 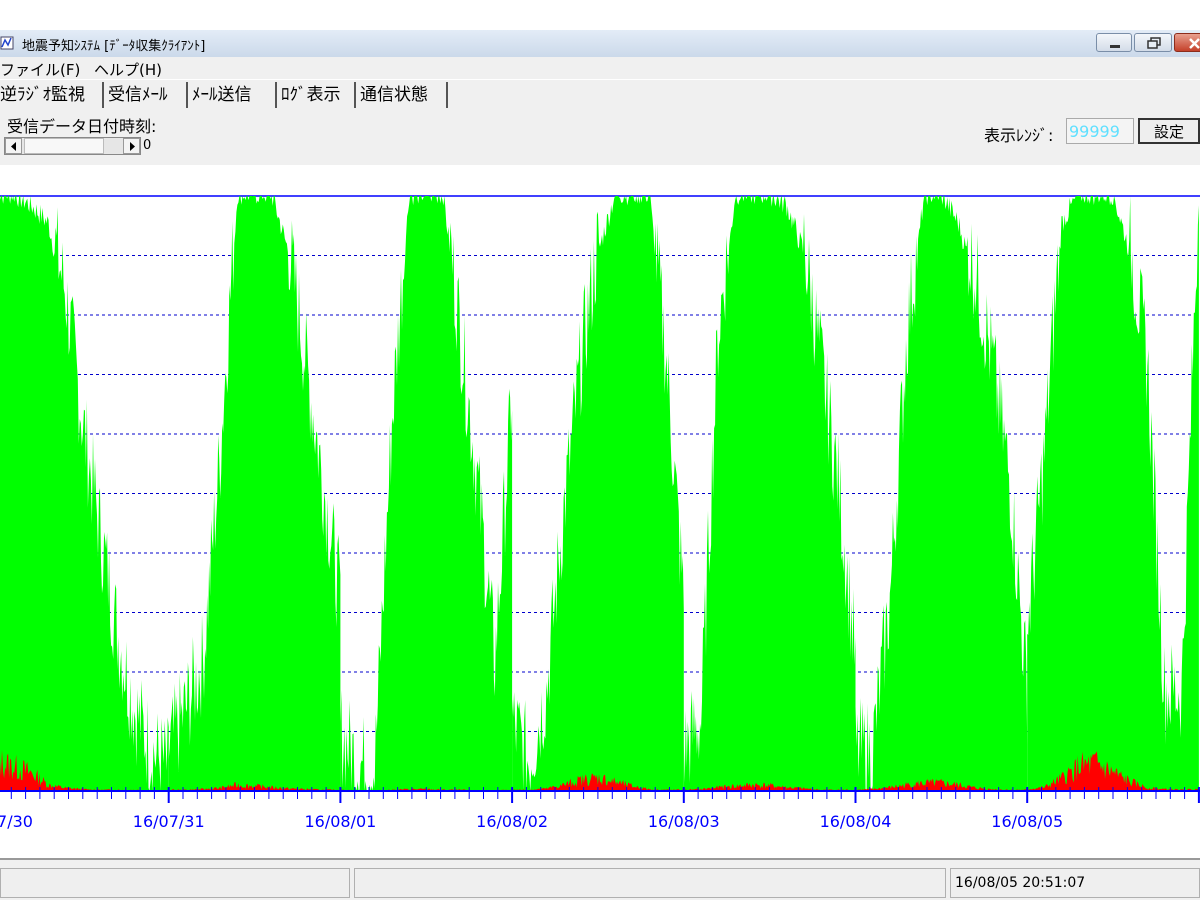 I want to click on x-tick-label: 16/08/01, so click(x=340, y=821).